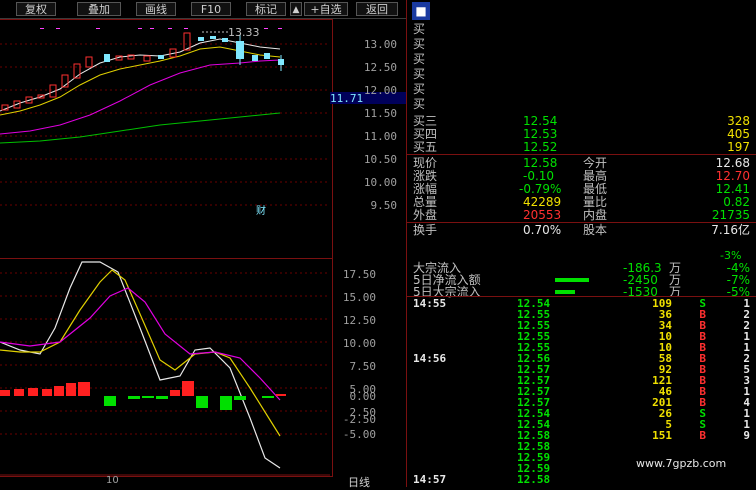 The width and height of the screenshot is (756, 490). What do you see at coordinates (359, 343) in the screenshot?
I see `indicator-axis-label: 10.00` at bounding box center [359, 343].